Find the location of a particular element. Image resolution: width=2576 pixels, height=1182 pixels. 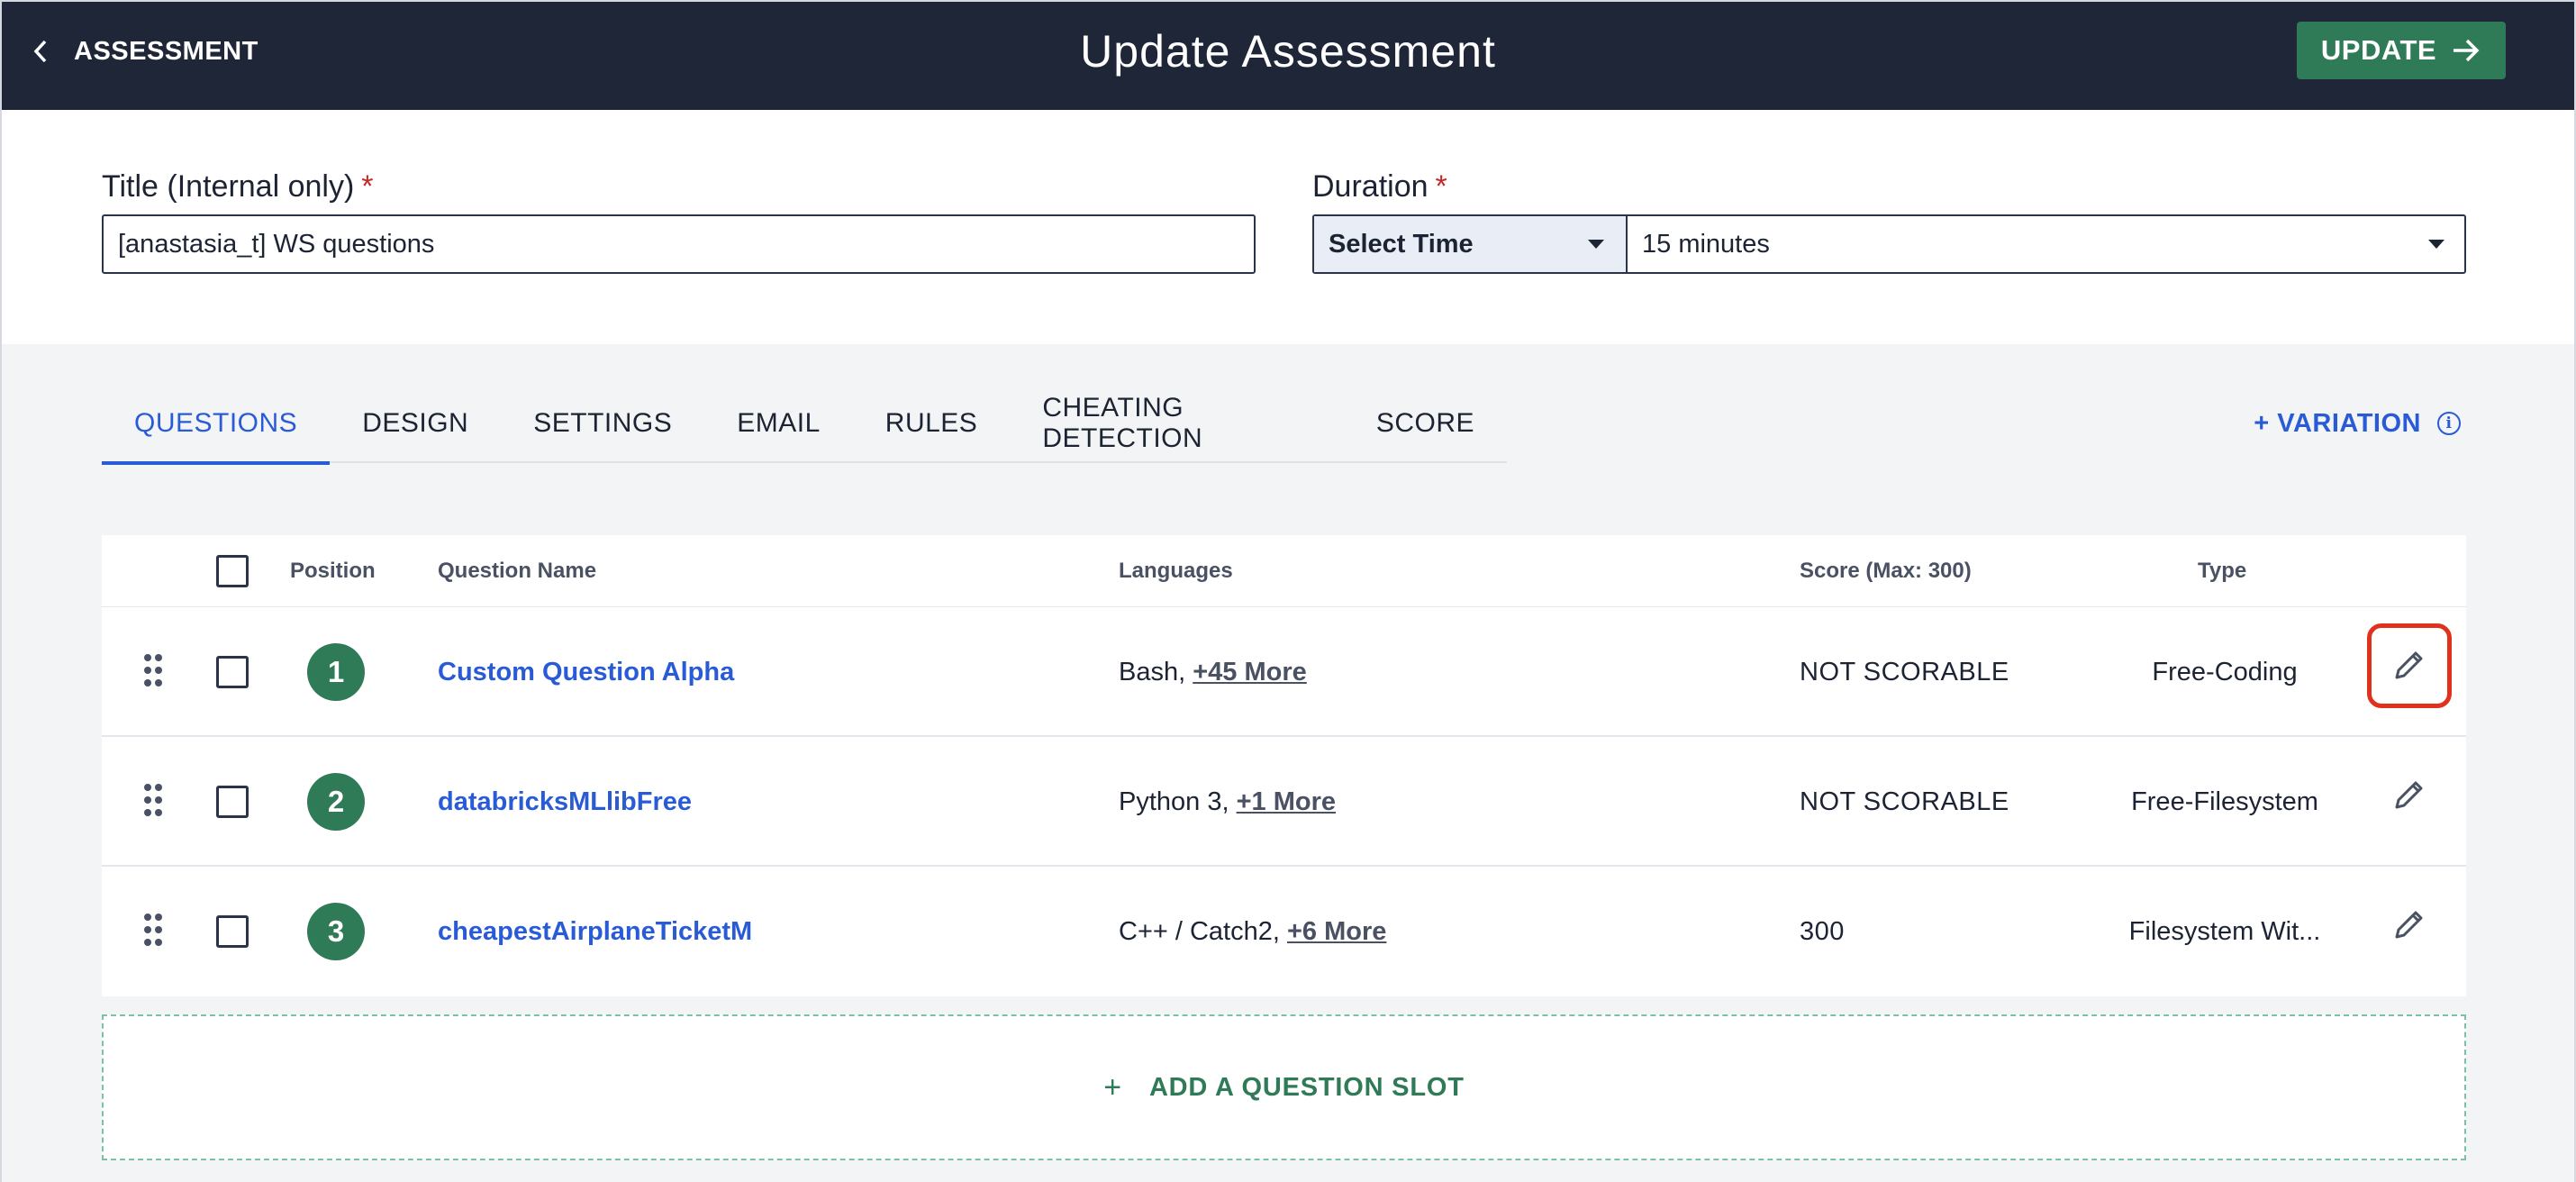

duration-field-label: Duration * is located at coordinates (1379, 187).